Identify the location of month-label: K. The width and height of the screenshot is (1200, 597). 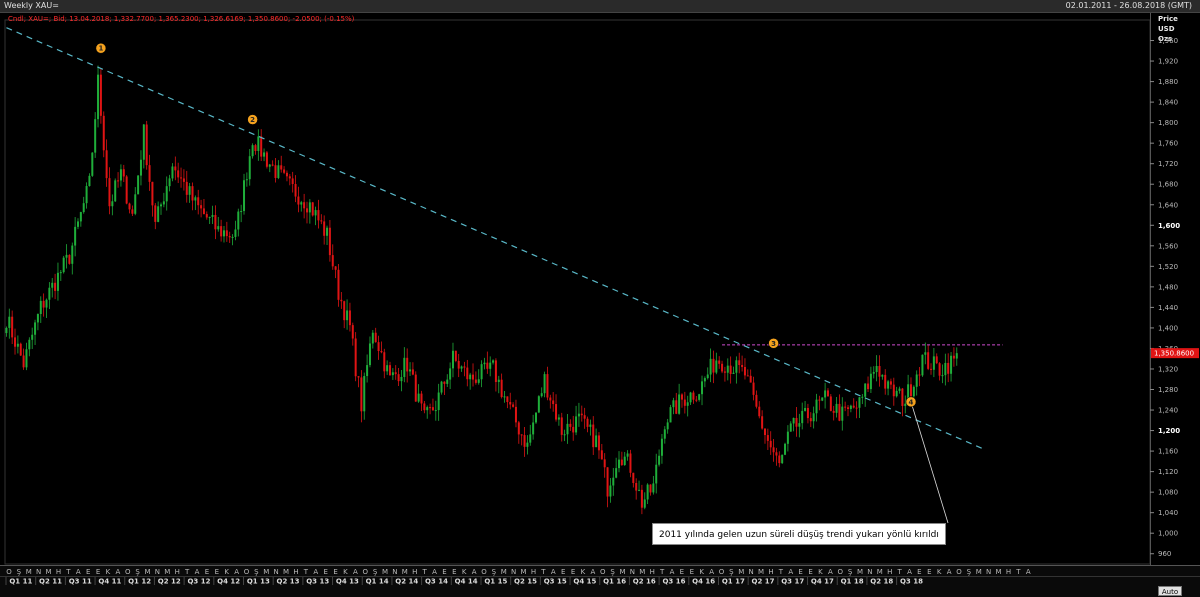
(226, 572).